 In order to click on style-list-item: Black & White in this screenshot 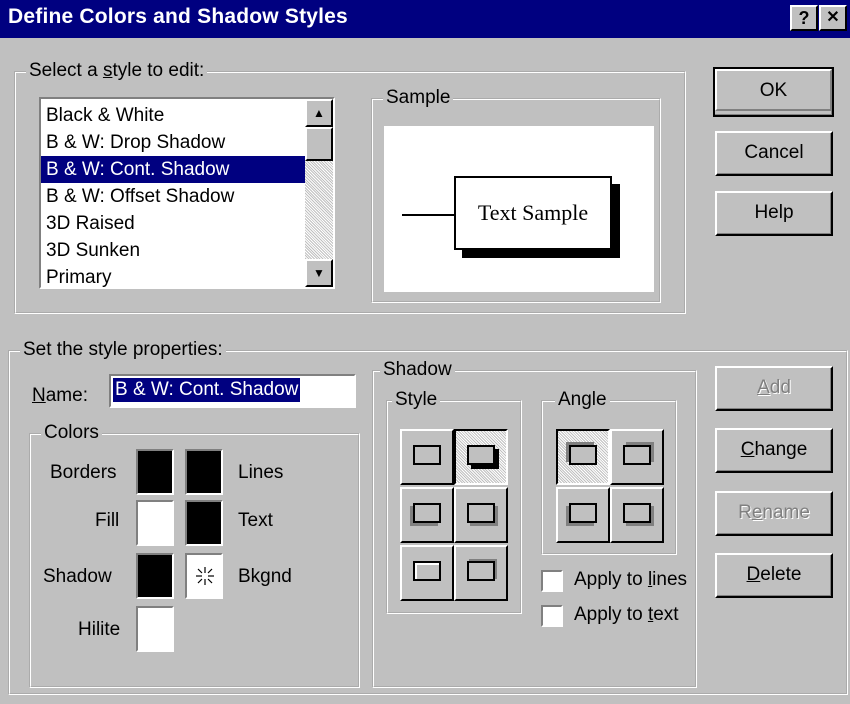, I will do `click(173, 115)`.